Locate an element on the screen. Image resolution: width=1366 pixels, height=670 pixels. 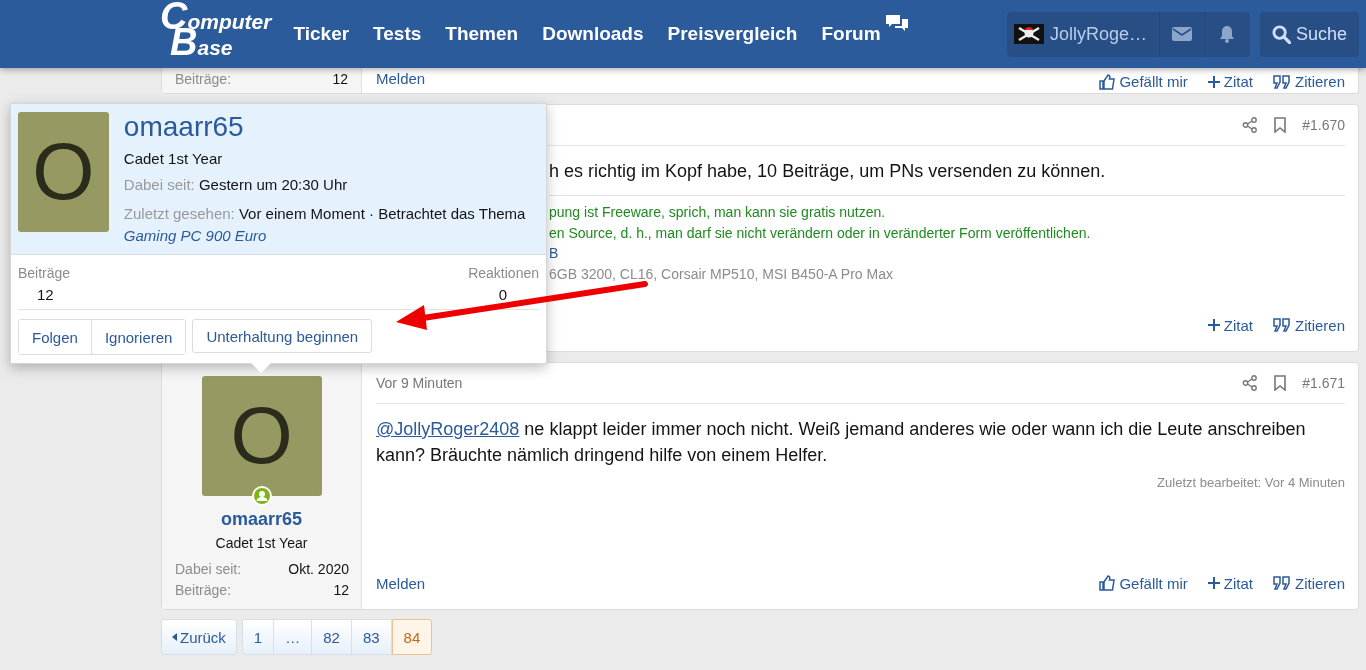
member-action-button: Unterhaltung beginnen is located at coordinates (282, 336).